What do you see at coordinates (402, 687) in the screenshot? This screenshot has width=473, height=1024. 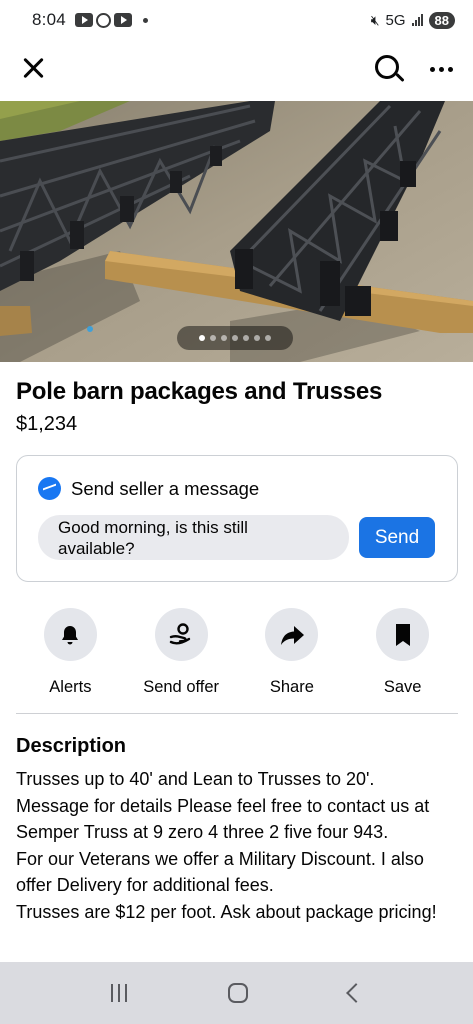 I see `save-label: Save` at bounding box center [402, 687].